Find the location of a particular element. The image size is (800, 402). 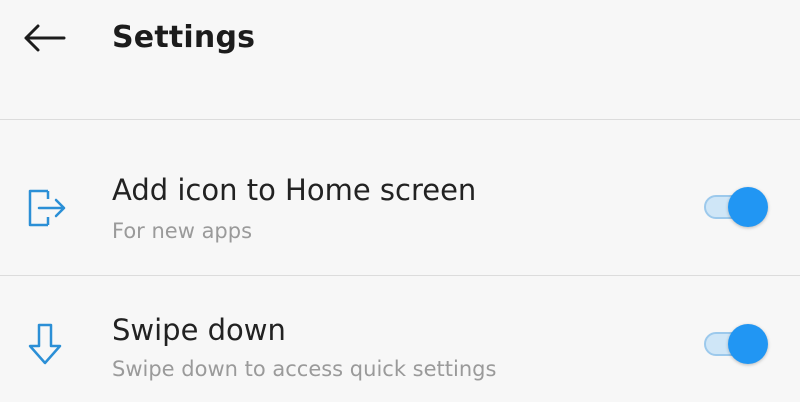

add-to-home-icon is located at coordinates (45, 208).